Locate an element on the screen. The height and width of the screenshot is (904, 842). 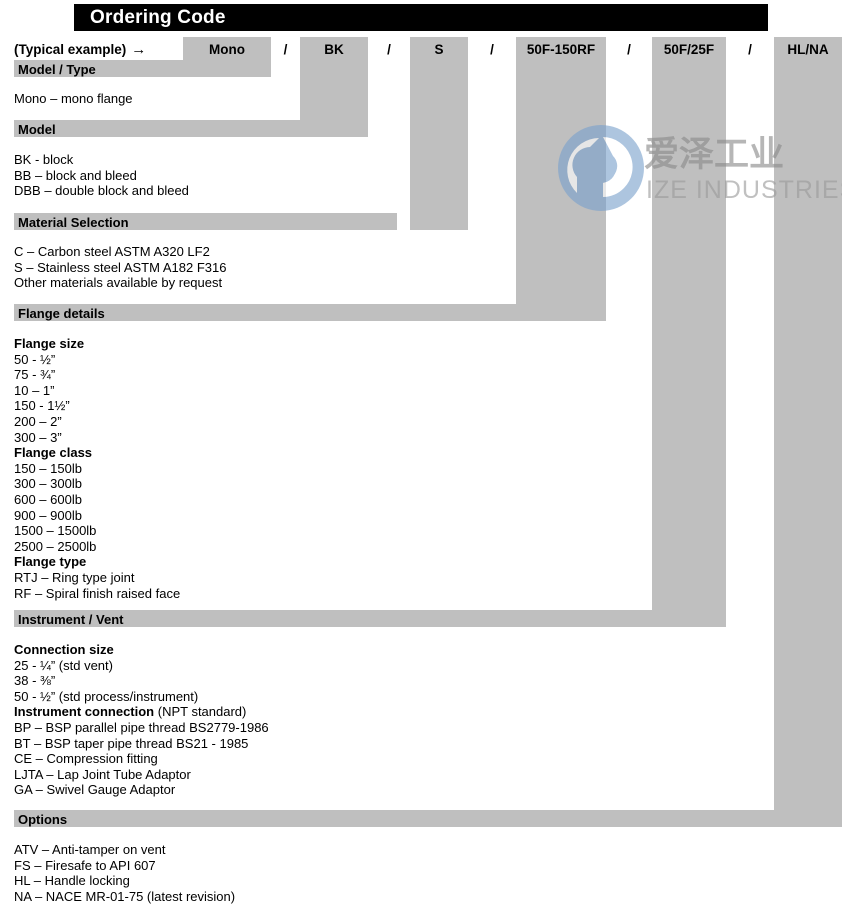
typical-example-label: (Typical example) → is located at coordinates (80, 49).